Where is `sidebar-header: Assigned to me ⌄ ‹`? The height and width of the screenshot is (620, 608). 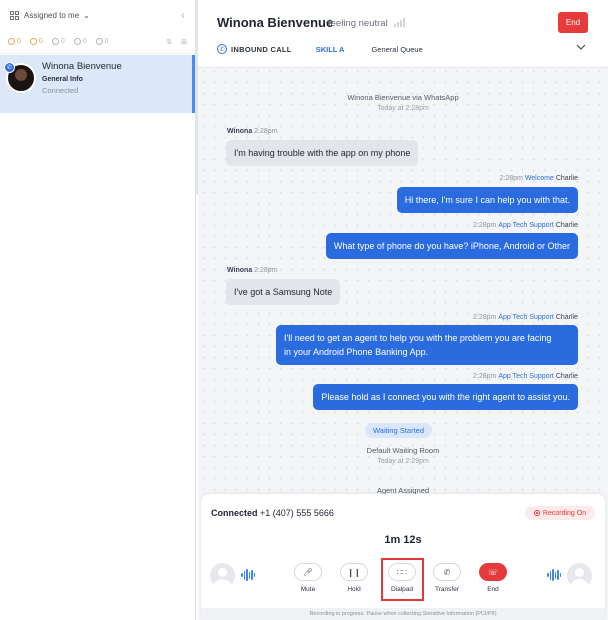 sidebar-header: Assigned to me ⌄ ‹ is located at coordinates (97, 15).